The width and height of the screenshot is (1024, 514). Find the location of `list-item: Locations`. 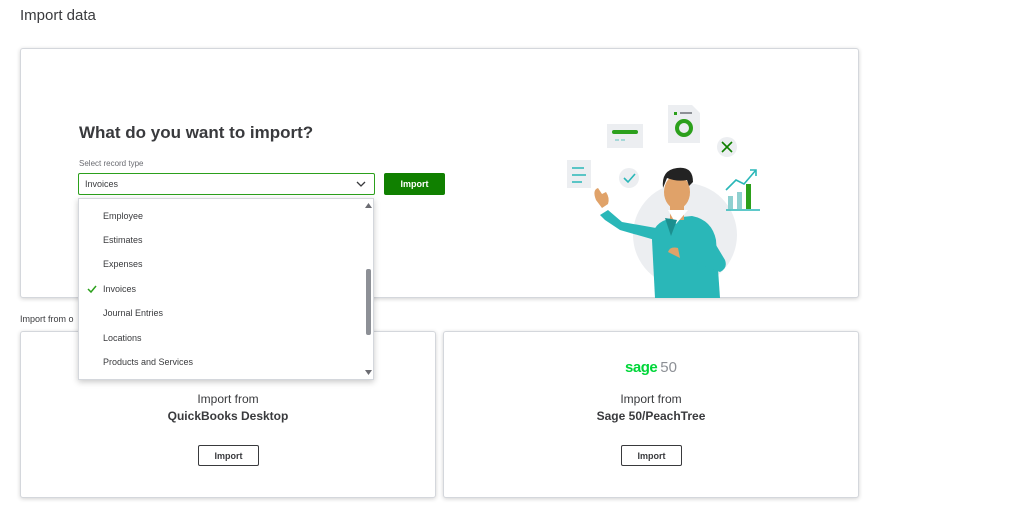

list-item: Locations is located at coordinates (222, 339).